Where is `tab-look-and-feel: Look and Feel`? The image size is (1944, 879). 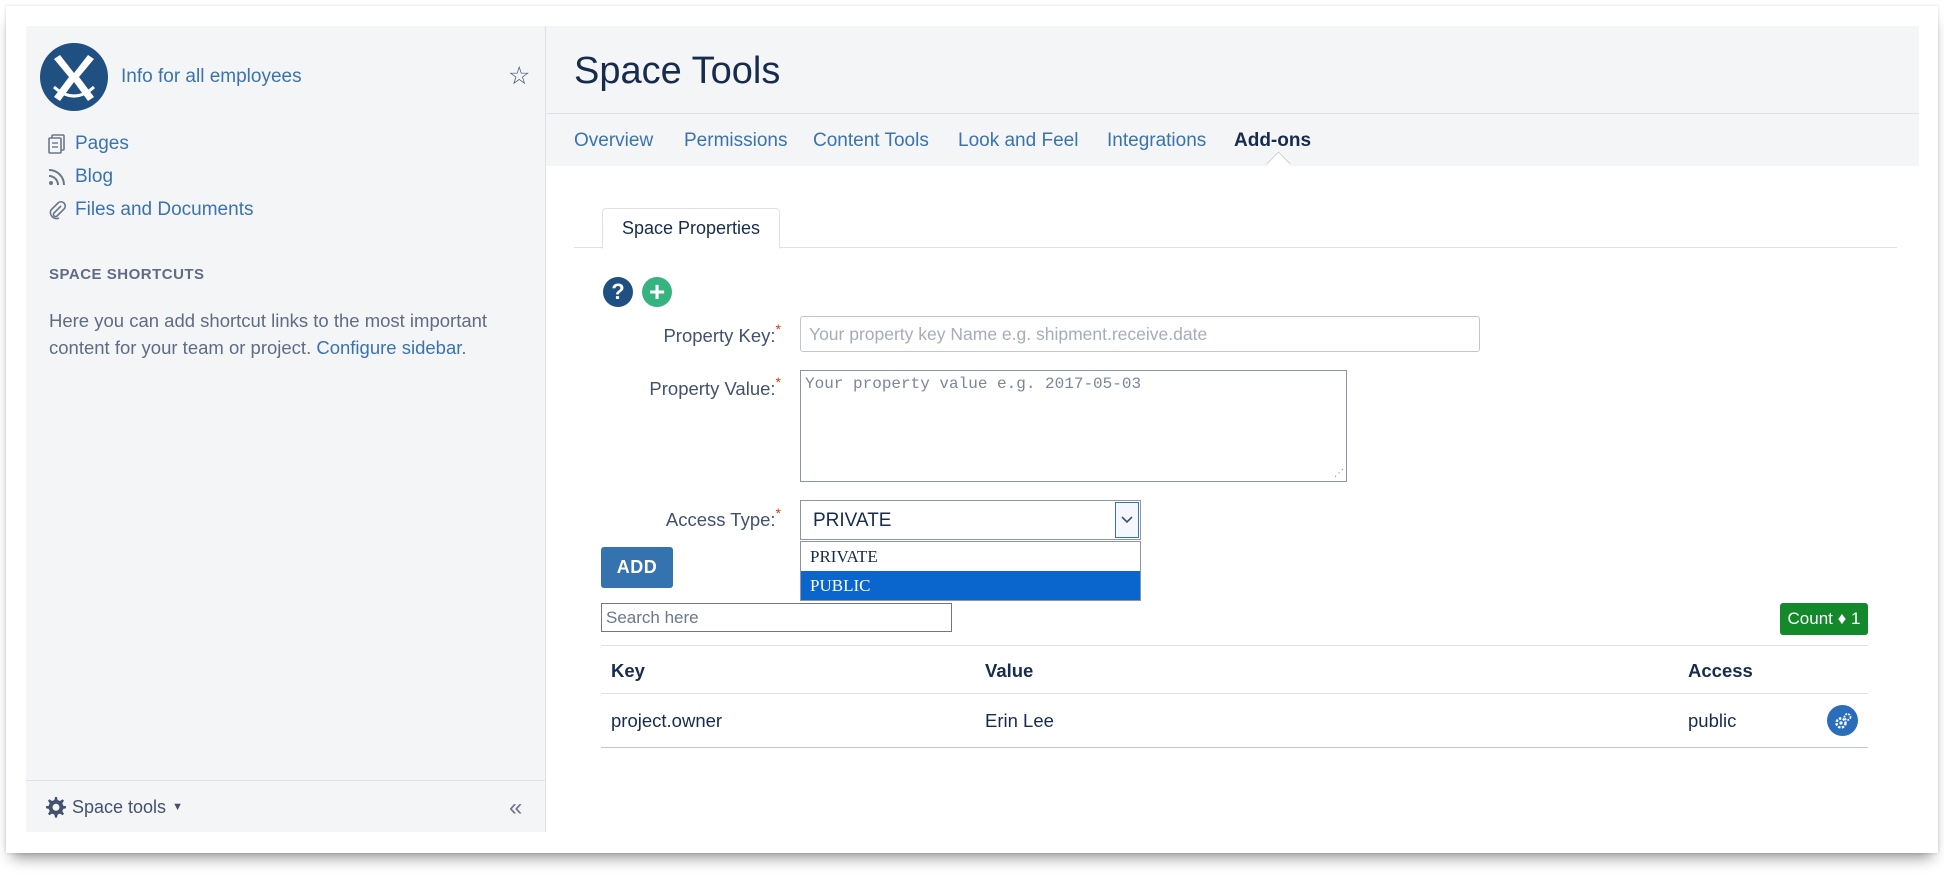 tab-look-and-feel: Look and Feel is located at coordinates (1018, 141).